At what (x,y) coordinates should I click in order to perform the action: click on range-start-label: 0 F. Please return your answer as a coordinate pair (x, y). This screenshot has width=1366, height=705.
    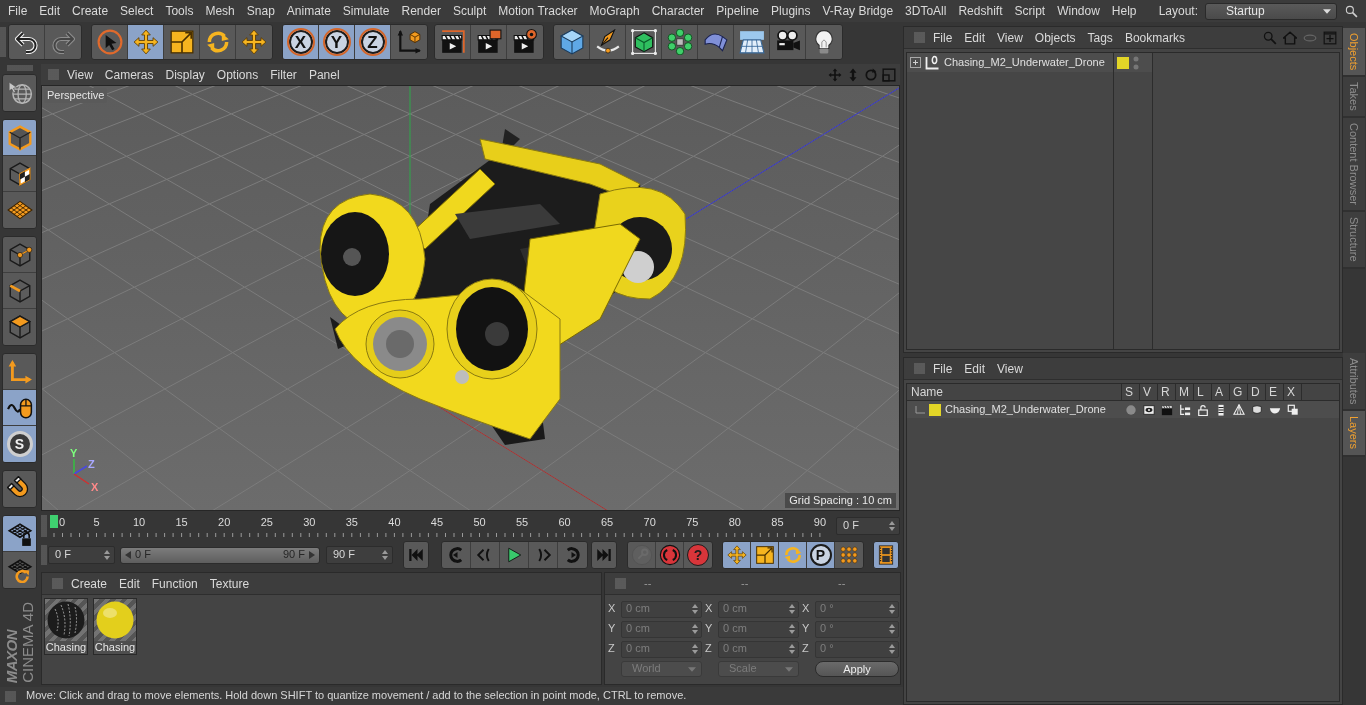
    Looking at the image, I should click on (143, 555).